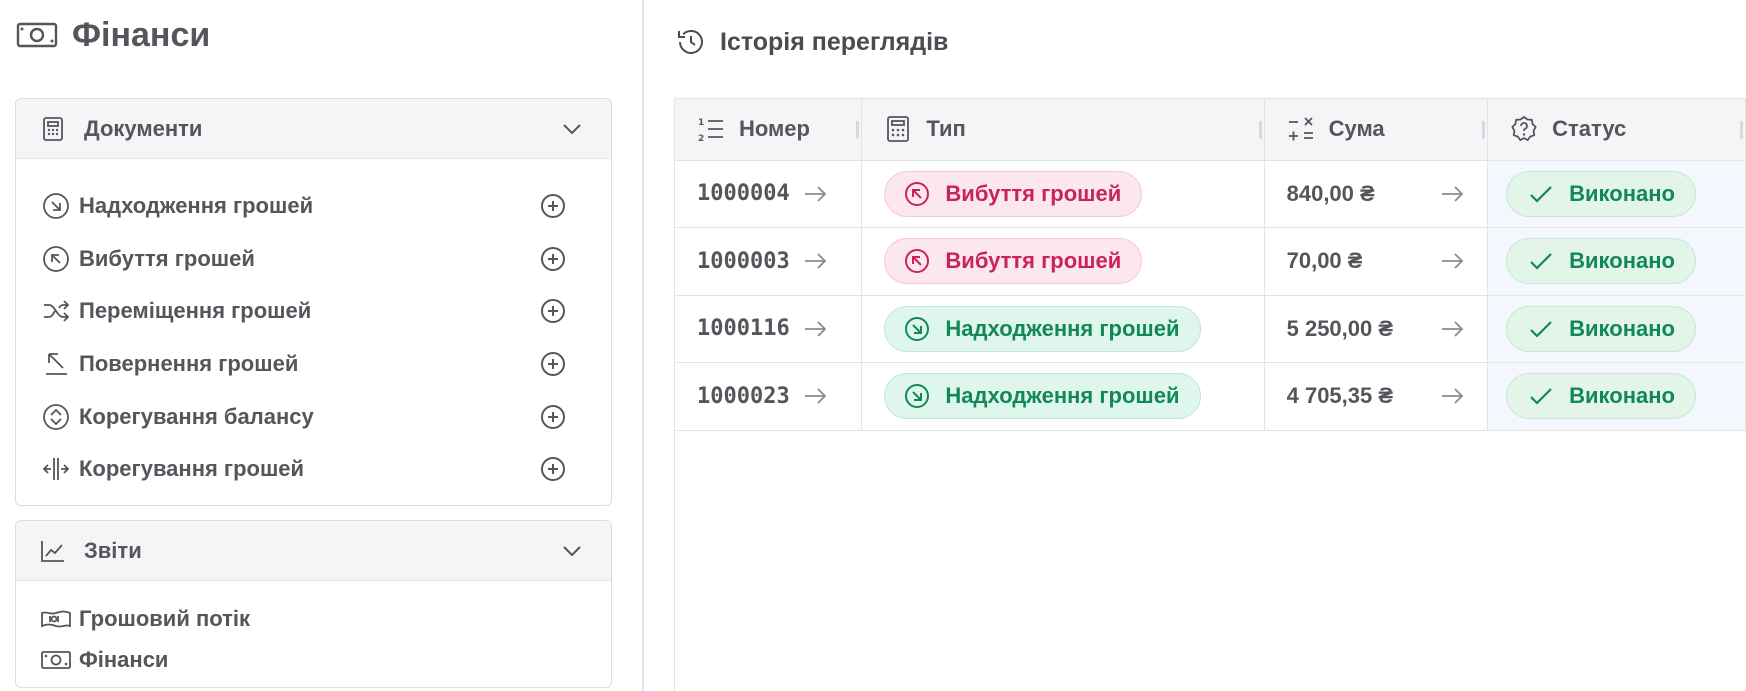 The width and height of the screenshot is (1746, 691). I want to click on return-arrow-icon, so click(56, 364).